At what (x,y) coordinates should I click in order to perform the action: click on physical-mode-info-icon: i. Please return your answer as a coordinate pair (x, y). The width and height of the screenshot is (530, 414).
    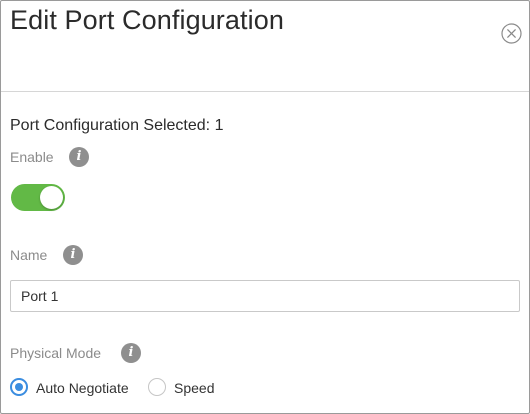
    Looking at the image, I should click on (131, 353).